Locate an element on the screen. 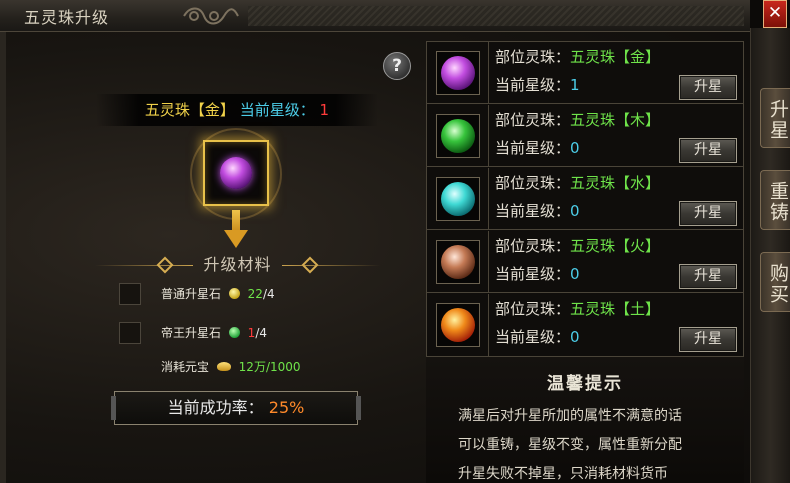 The width and height of the screenshot is (790, 483). tips-line: 可以重铸，星级不变，属性重新分配 is located at coordinates (570, 445).